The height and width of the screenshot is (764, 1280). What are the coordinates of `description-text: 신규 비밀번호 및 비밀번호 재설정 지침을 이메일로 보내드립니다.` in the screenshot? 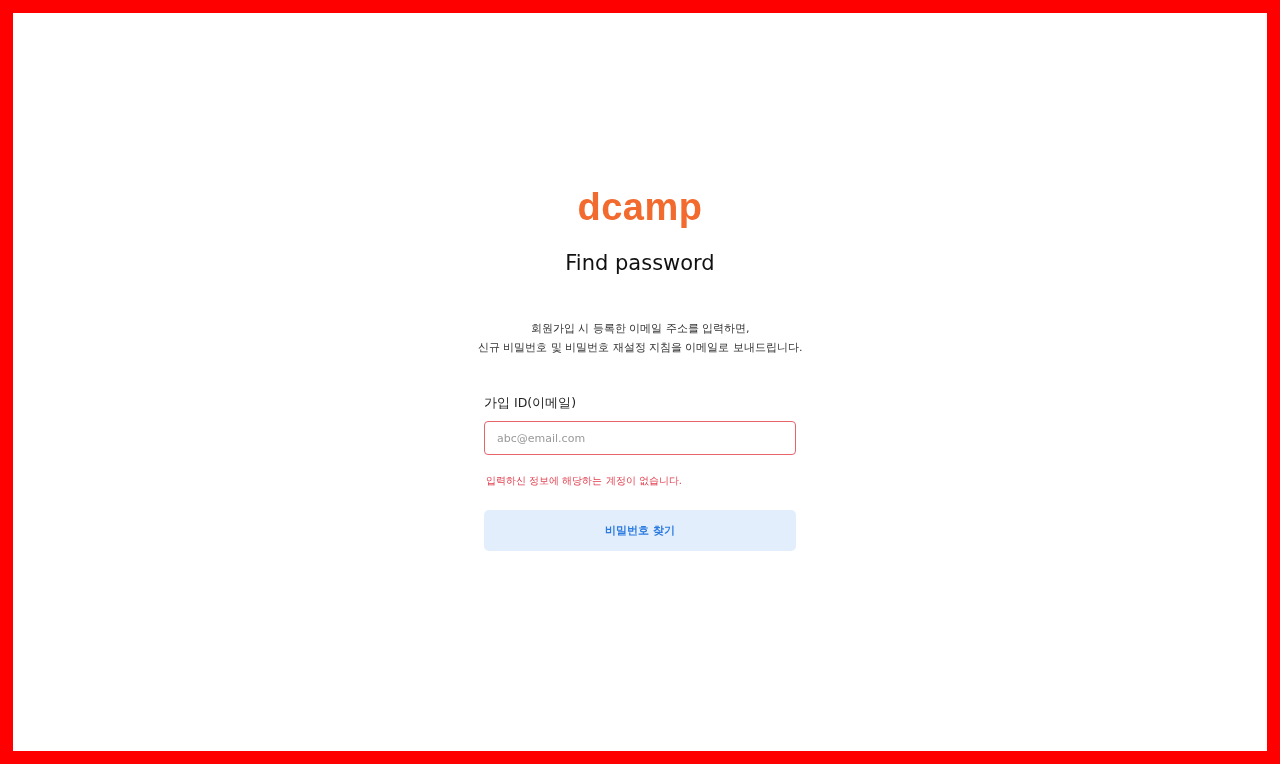 It's located at (640, 348).